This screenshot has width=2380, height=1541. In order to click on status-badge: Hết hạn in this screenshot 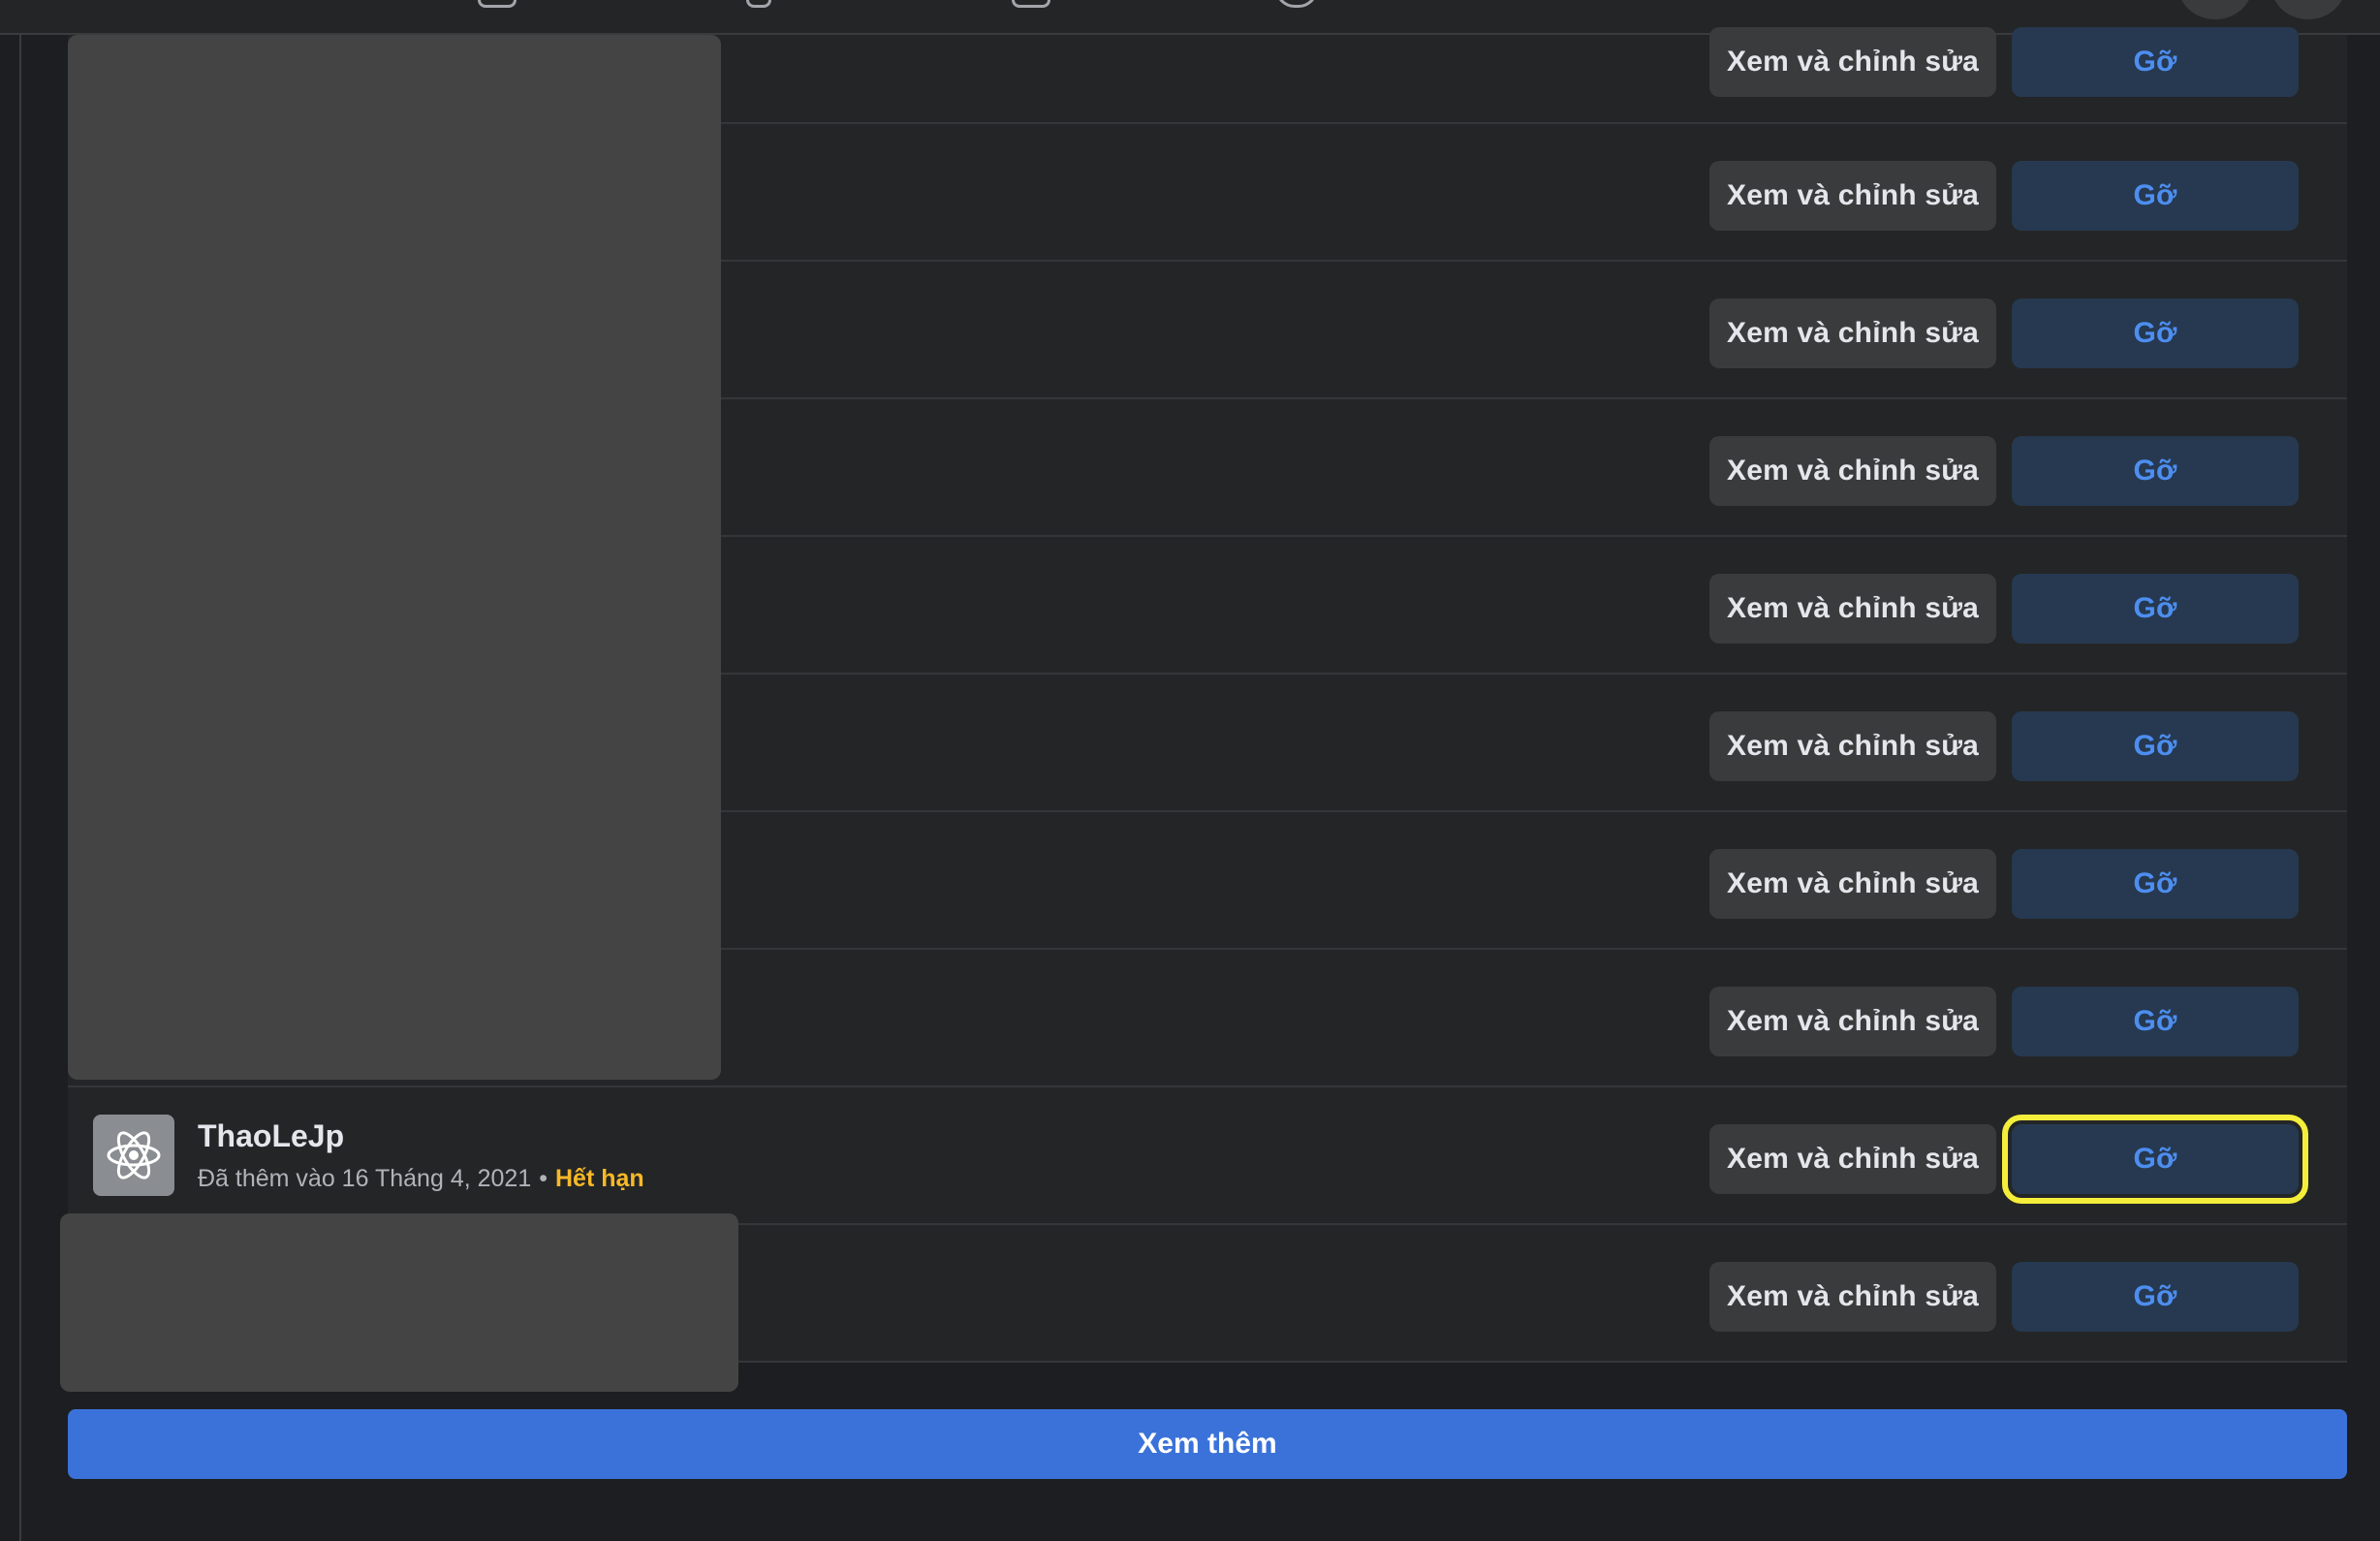, I will do `click(599, 1179)`.